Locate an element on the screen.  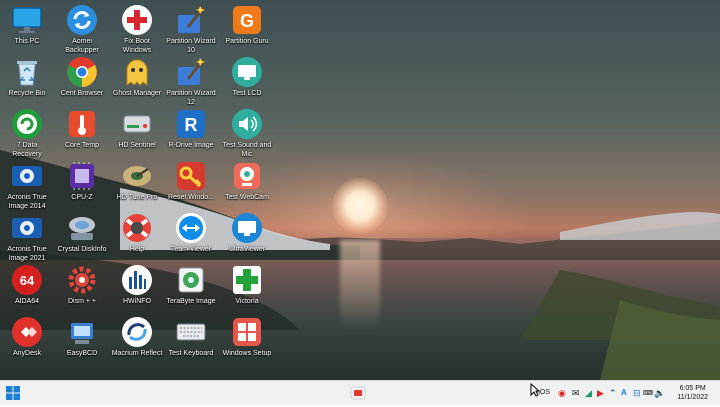
desktop-icon-7-data-recovery: 7 Data Recovery is located at coordinates (27, 133).